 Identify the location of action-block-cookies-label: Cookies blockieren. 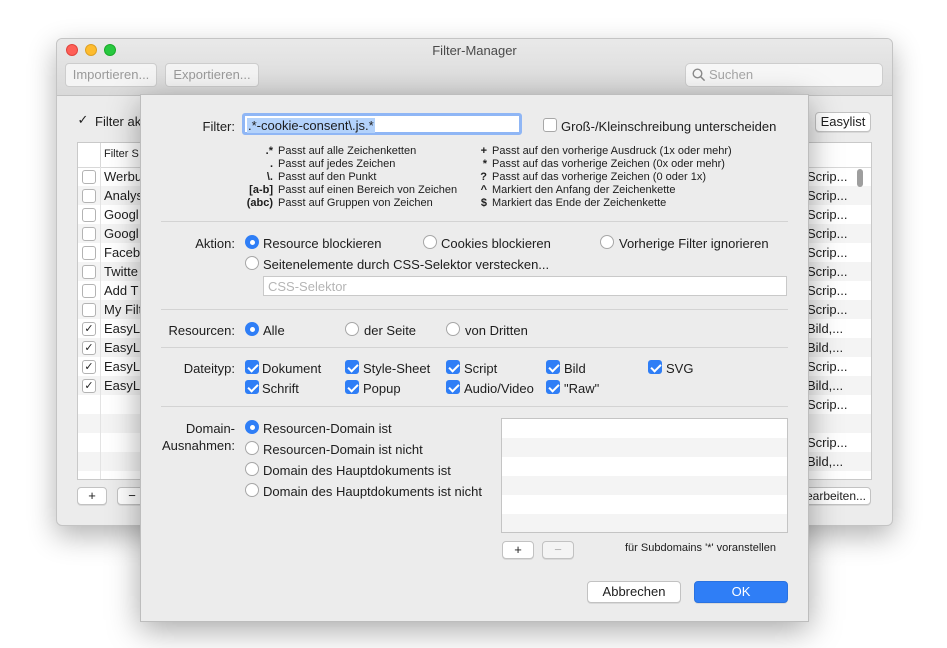
(496, 243).